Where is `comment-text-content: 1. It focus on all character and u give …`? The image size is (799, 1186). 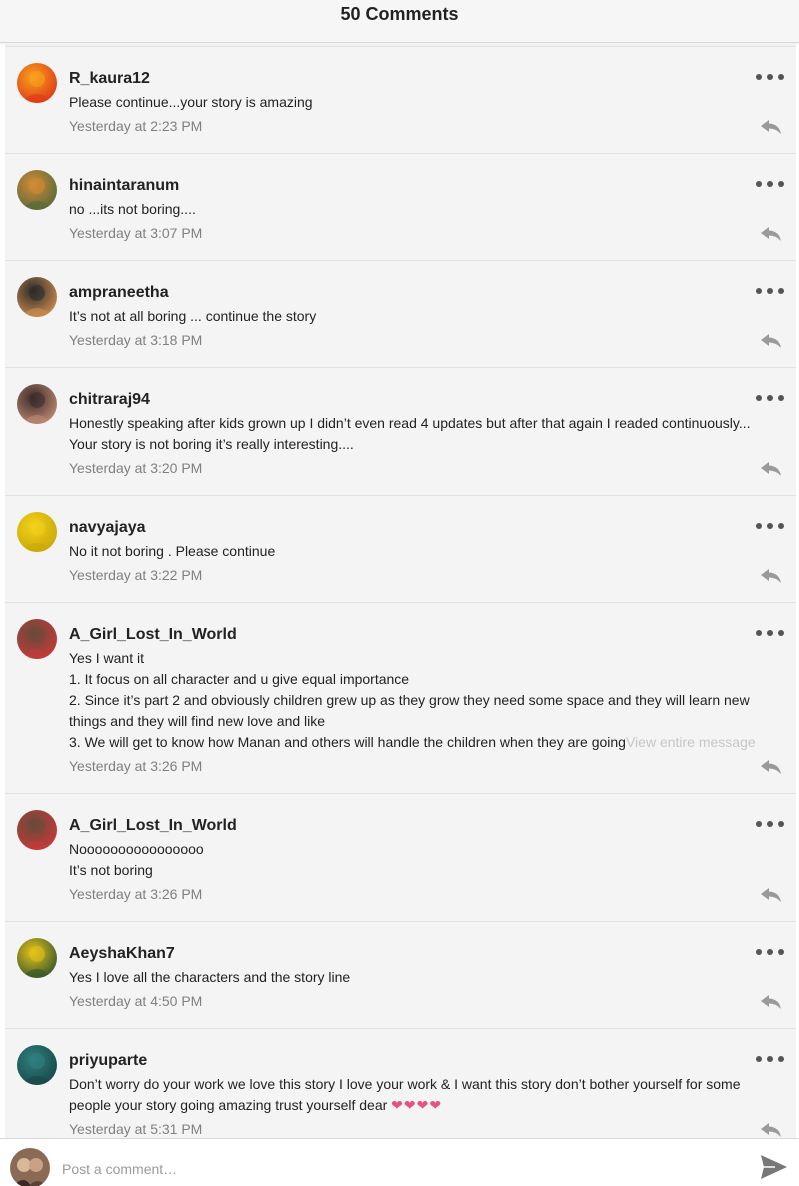 comment-text-content: 1. It focus on all character and u give … is located at coordinates (239, 679).